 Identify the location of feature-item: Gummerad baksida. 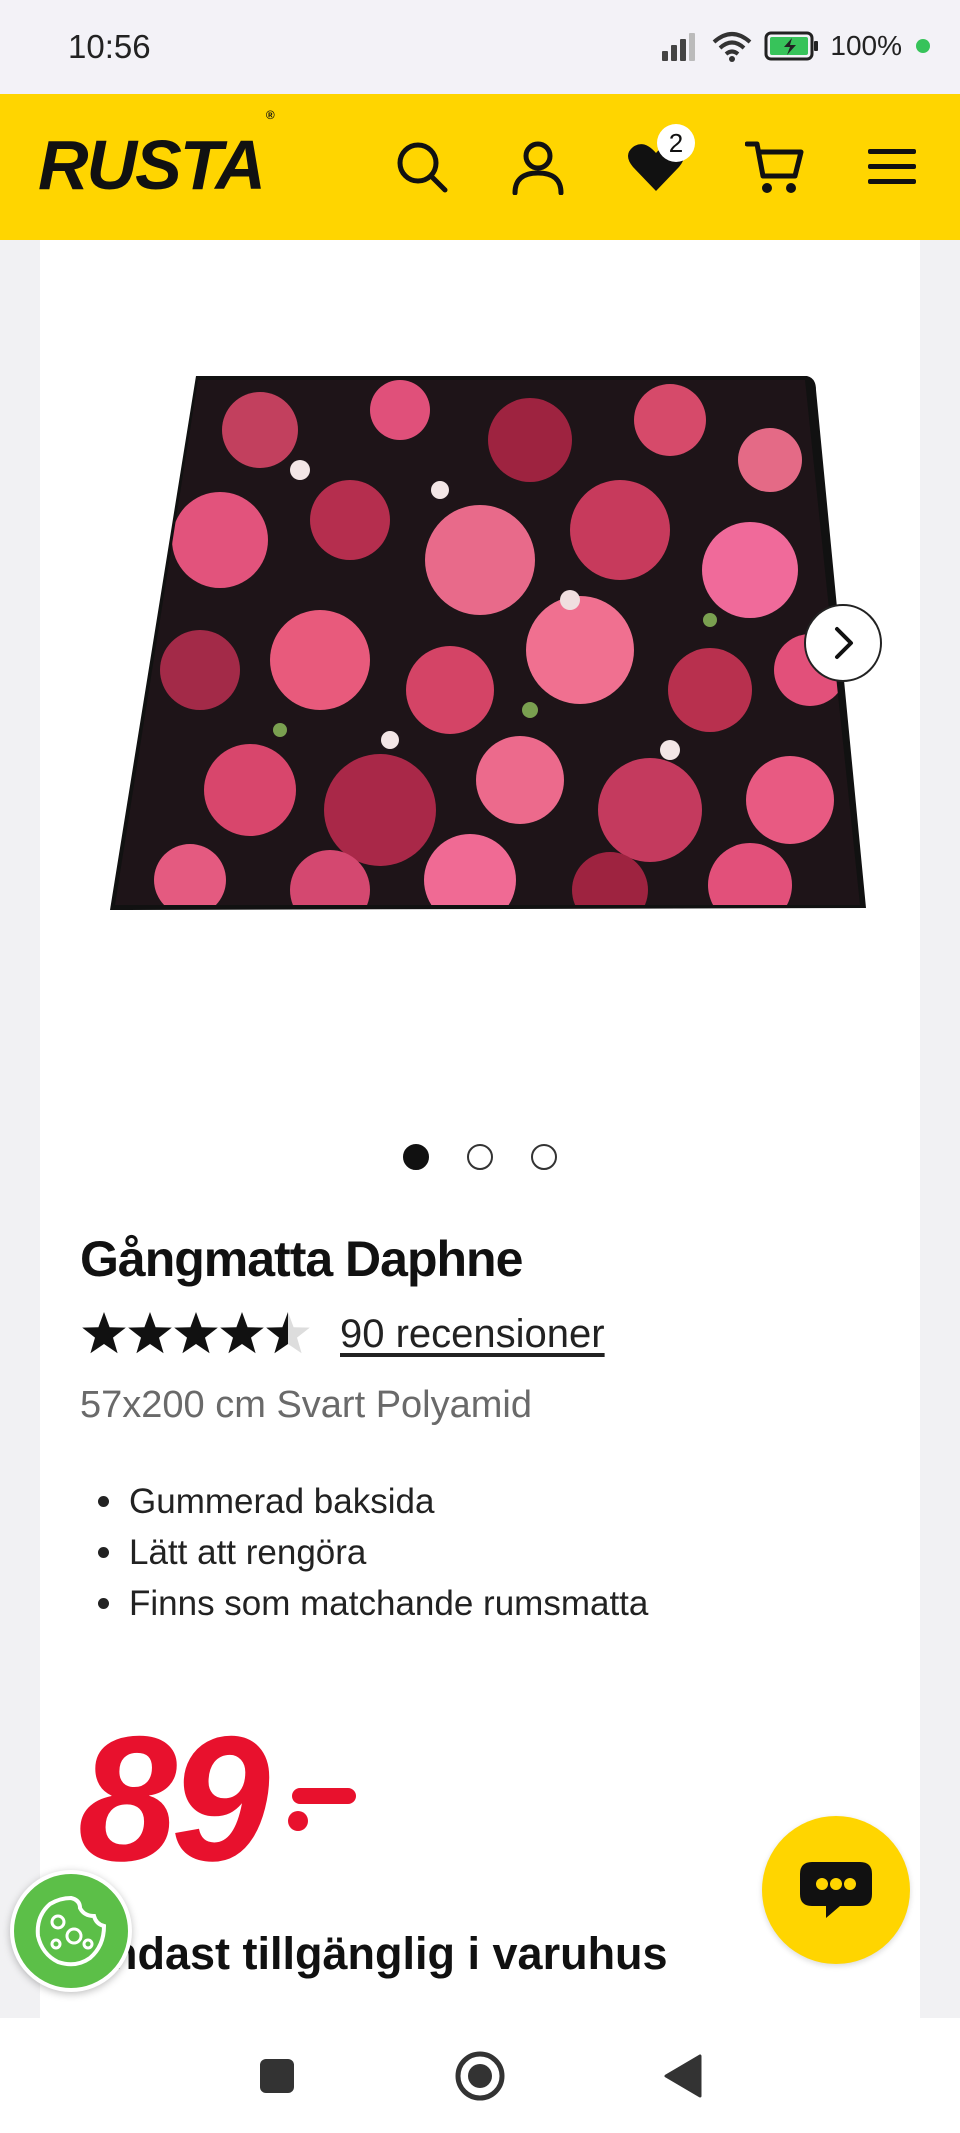
(373, 1501).